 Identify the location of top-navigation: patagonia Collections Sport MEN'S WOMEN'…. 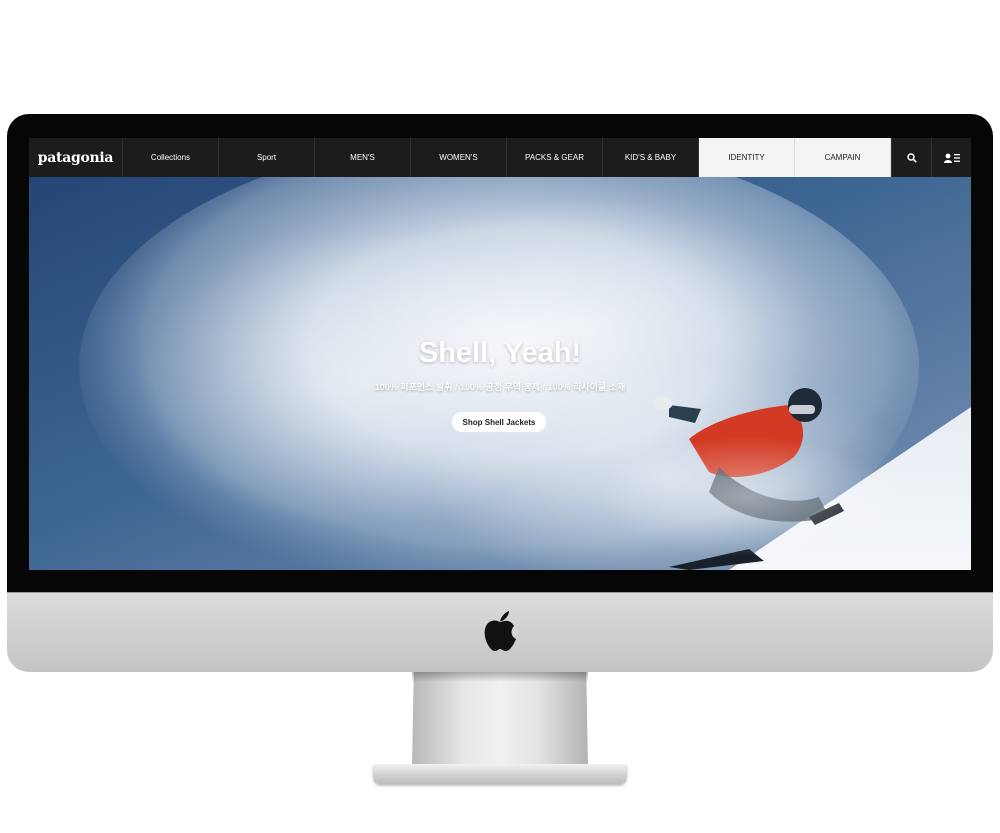
(500, 157).